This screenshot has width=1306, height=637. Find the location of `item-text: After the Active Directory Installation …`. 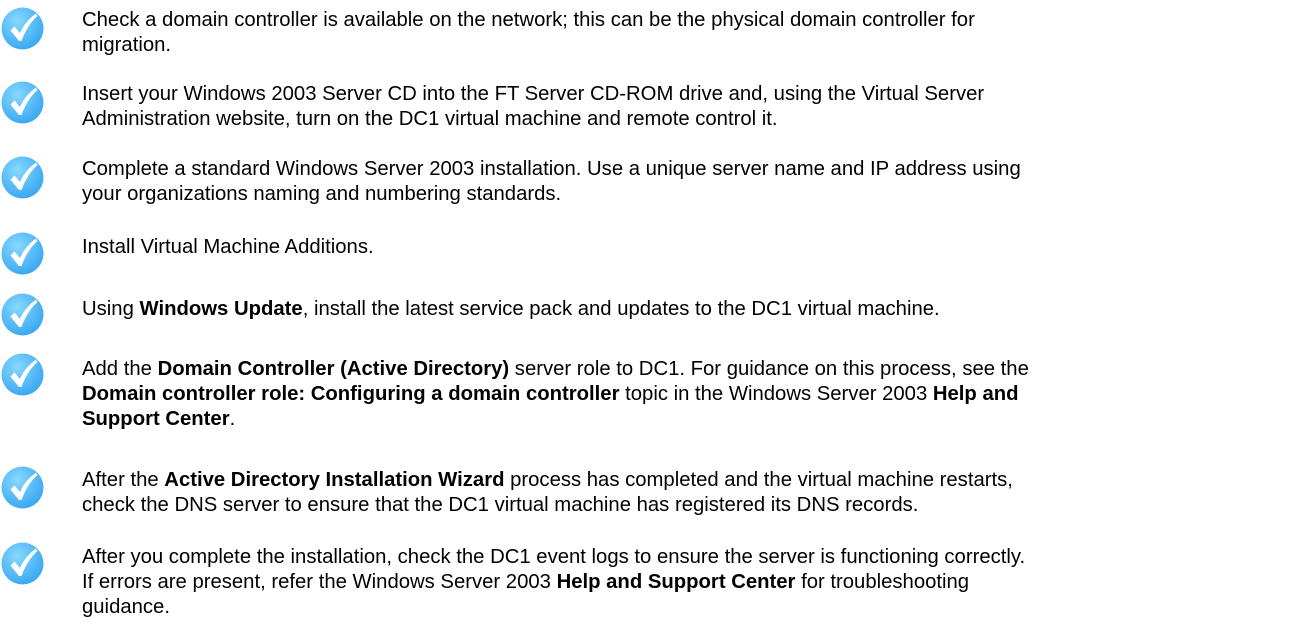

item-text: After the Active Directory Installation … is located at coordinates (689, 493).